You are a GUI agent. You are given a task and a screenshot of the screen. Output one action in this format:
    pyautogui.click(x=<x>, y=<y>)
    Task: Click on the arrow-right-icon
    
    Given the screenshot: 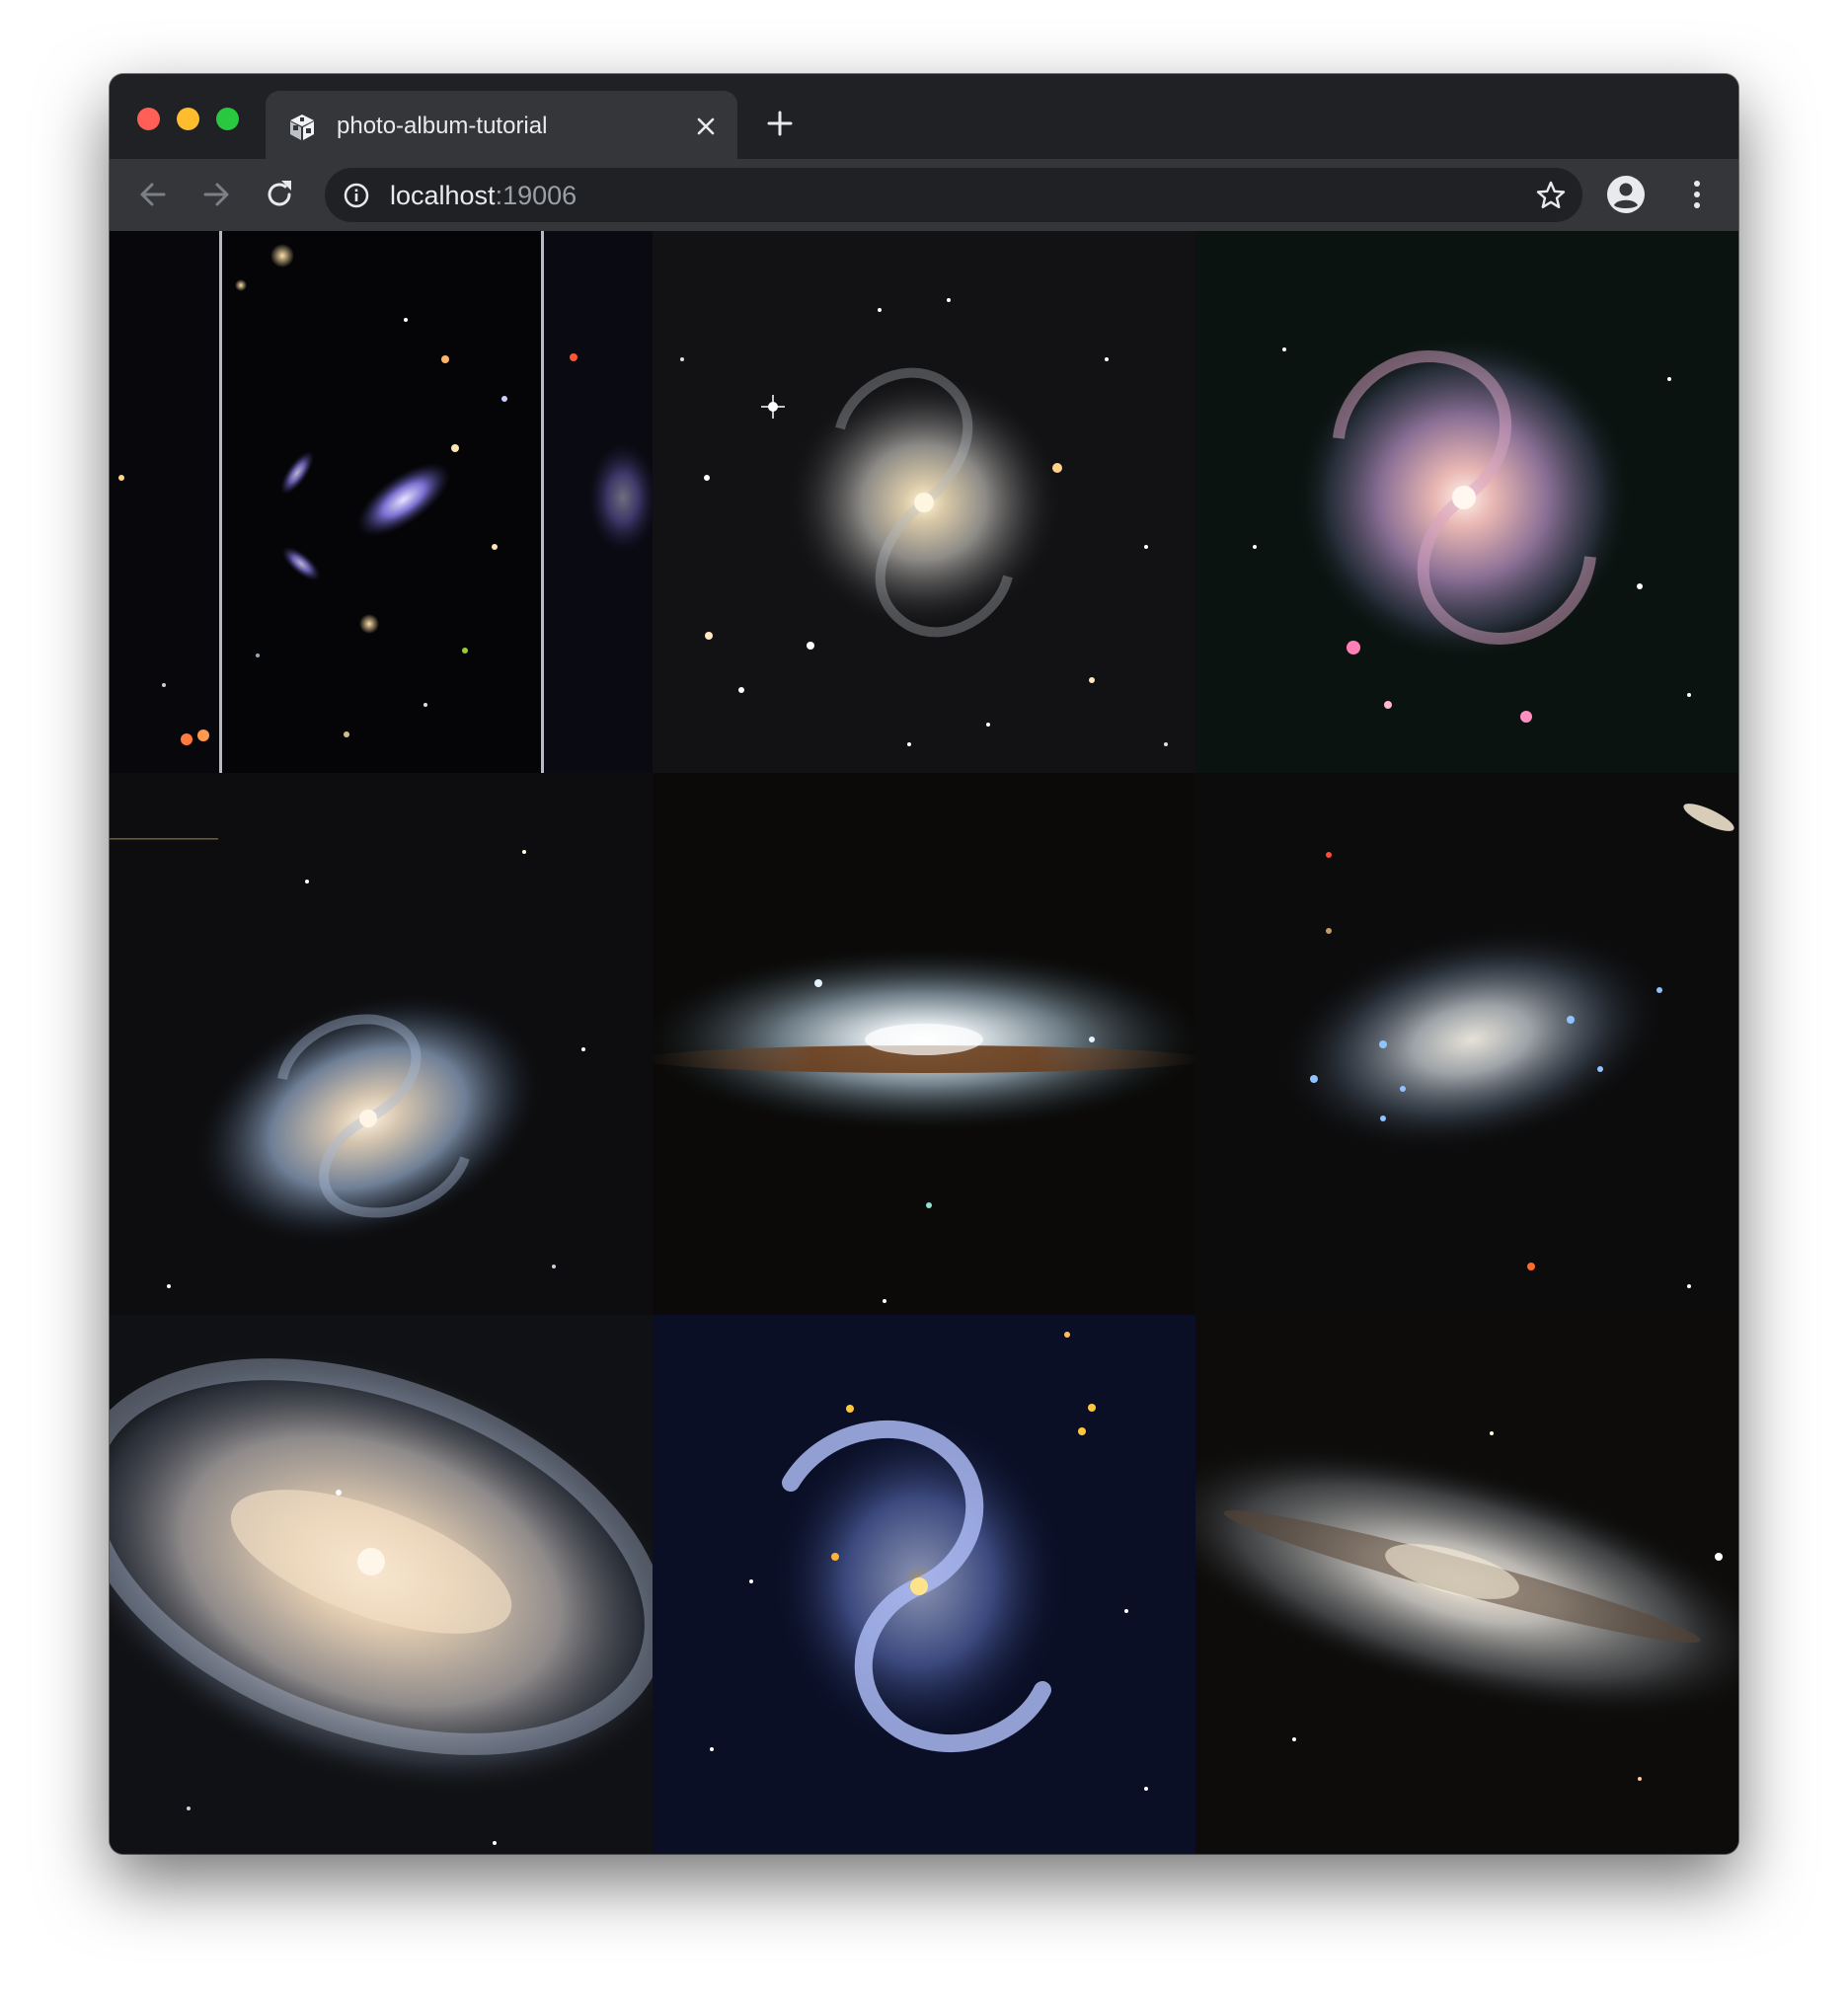 What is the action you would take?
    pyautogui.click(x=216, y=194)
    